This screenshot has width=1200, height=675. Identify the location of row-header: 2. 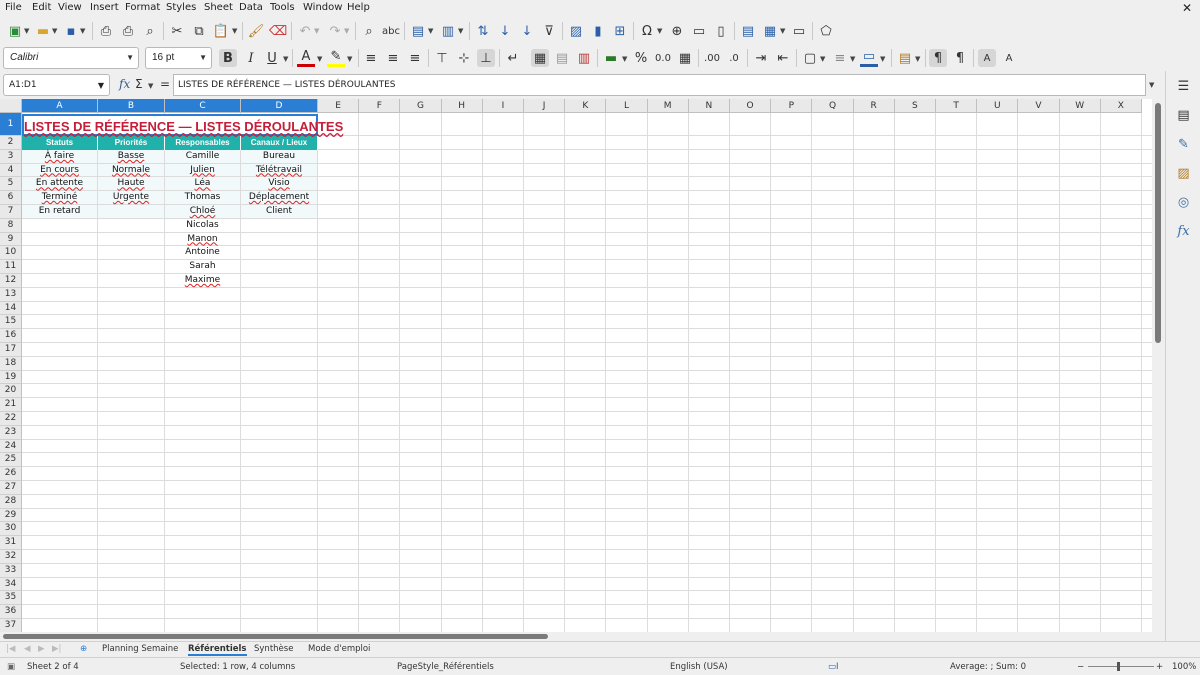
(11, 143).